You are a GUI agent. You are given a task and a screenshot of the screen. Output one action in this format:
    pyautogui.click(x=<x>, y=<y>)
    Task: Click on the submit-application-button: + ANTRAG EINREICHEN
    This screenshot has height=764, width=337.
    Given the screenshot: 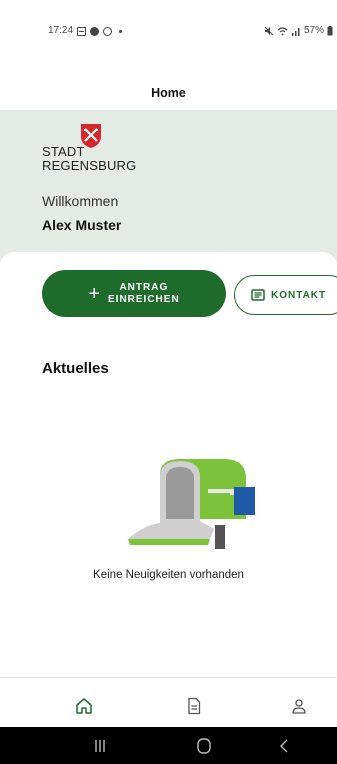 What is the action you would take?
    pyautogui.click(x=134, y=293)
    